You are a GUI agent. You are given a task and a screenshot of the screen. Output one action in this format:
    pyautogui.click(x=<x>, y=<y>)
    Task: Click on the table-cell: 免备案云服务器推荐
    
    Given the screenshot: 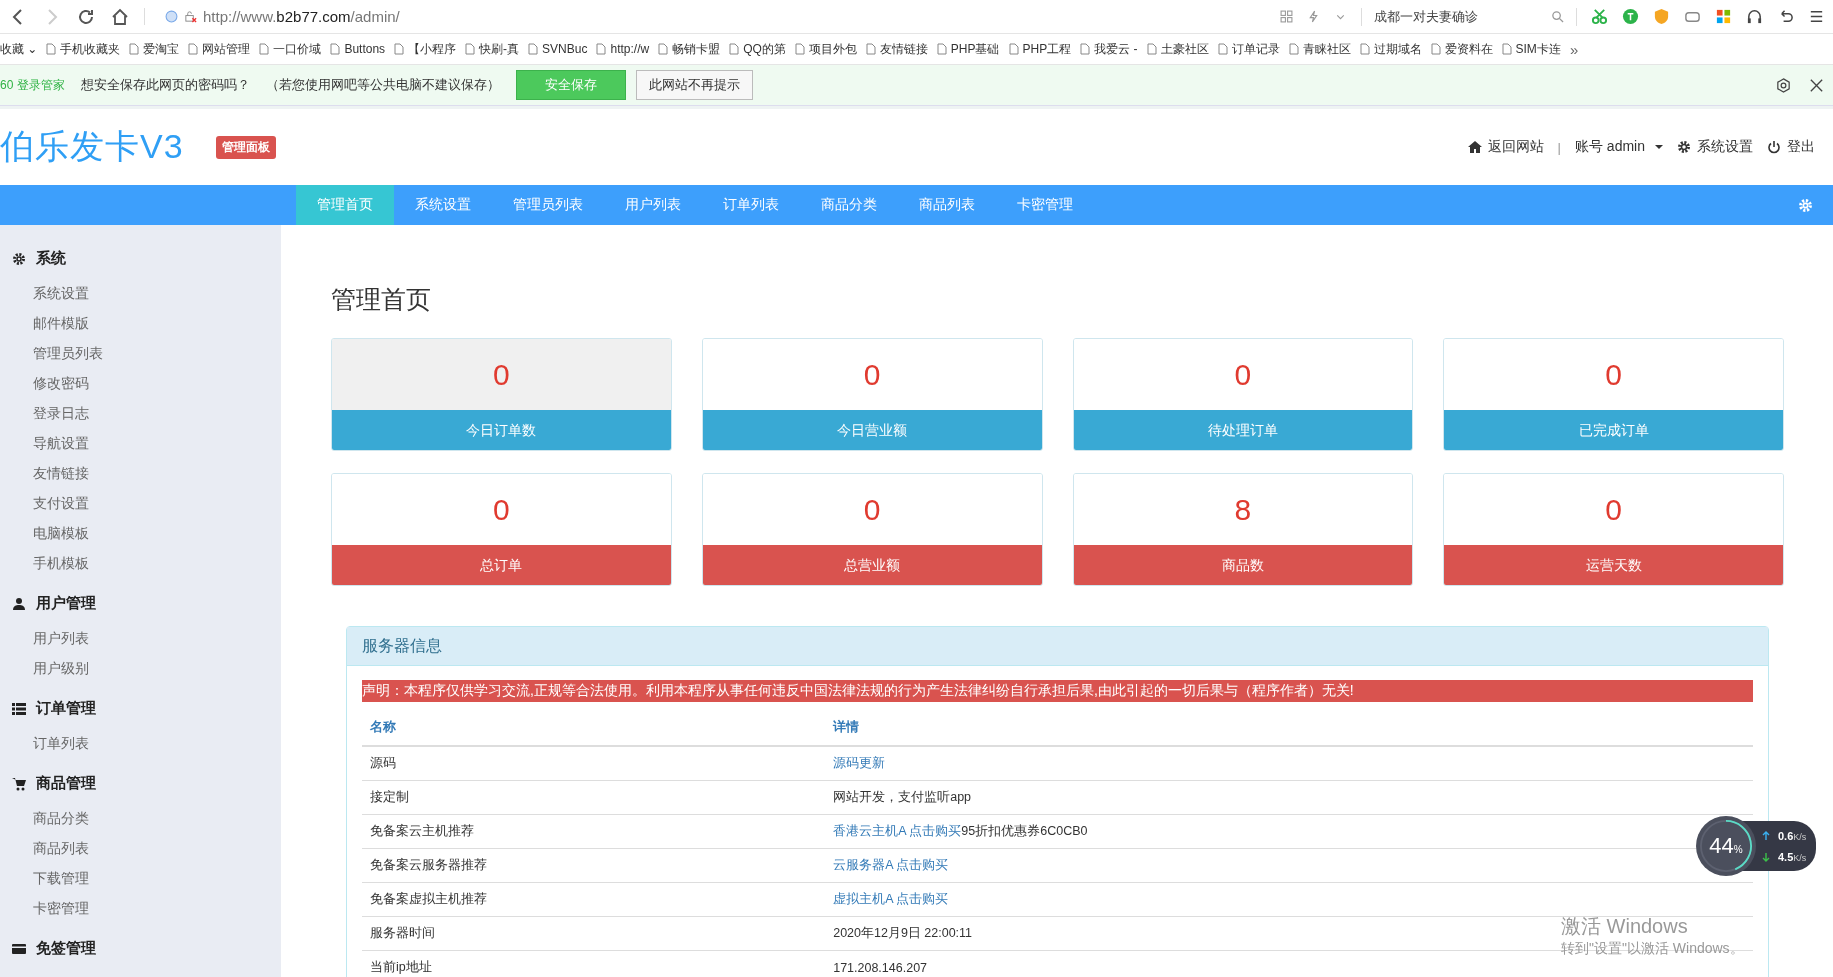 What is the action you would take?
    pyautogui.click(x=594, y=865)
    